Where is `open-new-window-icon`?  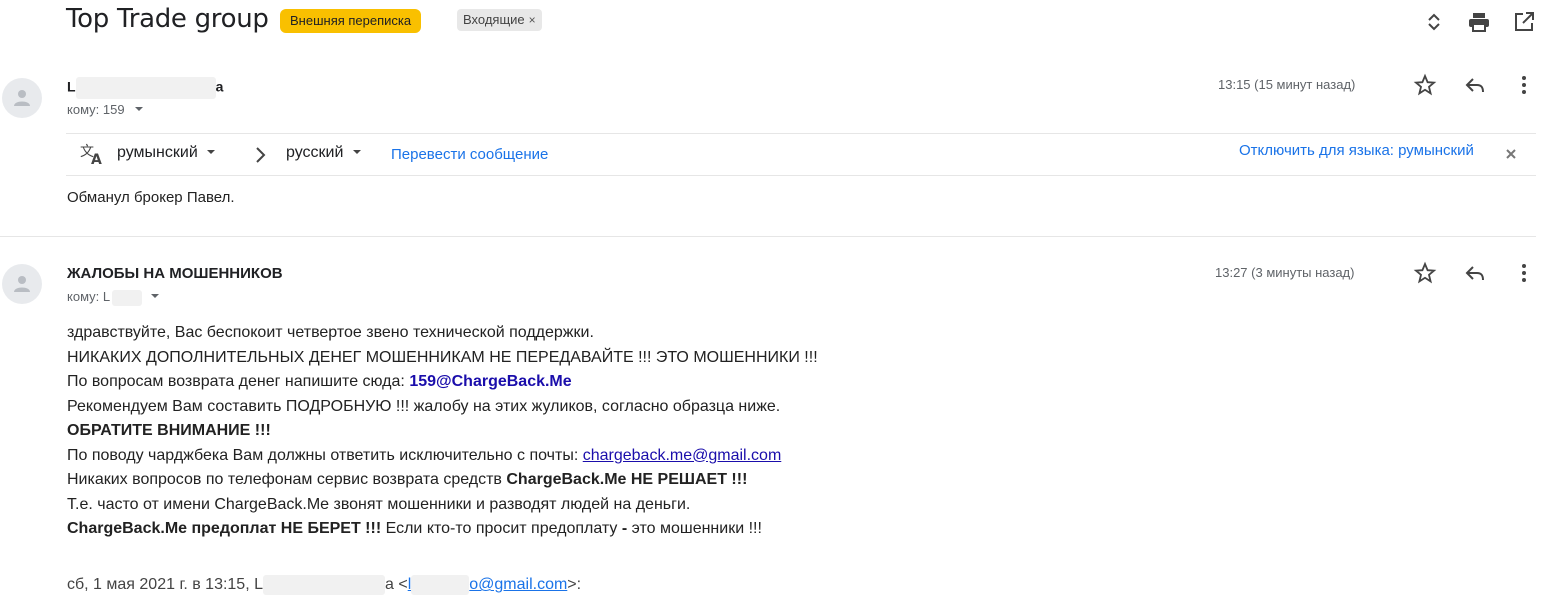
open-new-window-icon is located at coordinates (1524, 22).